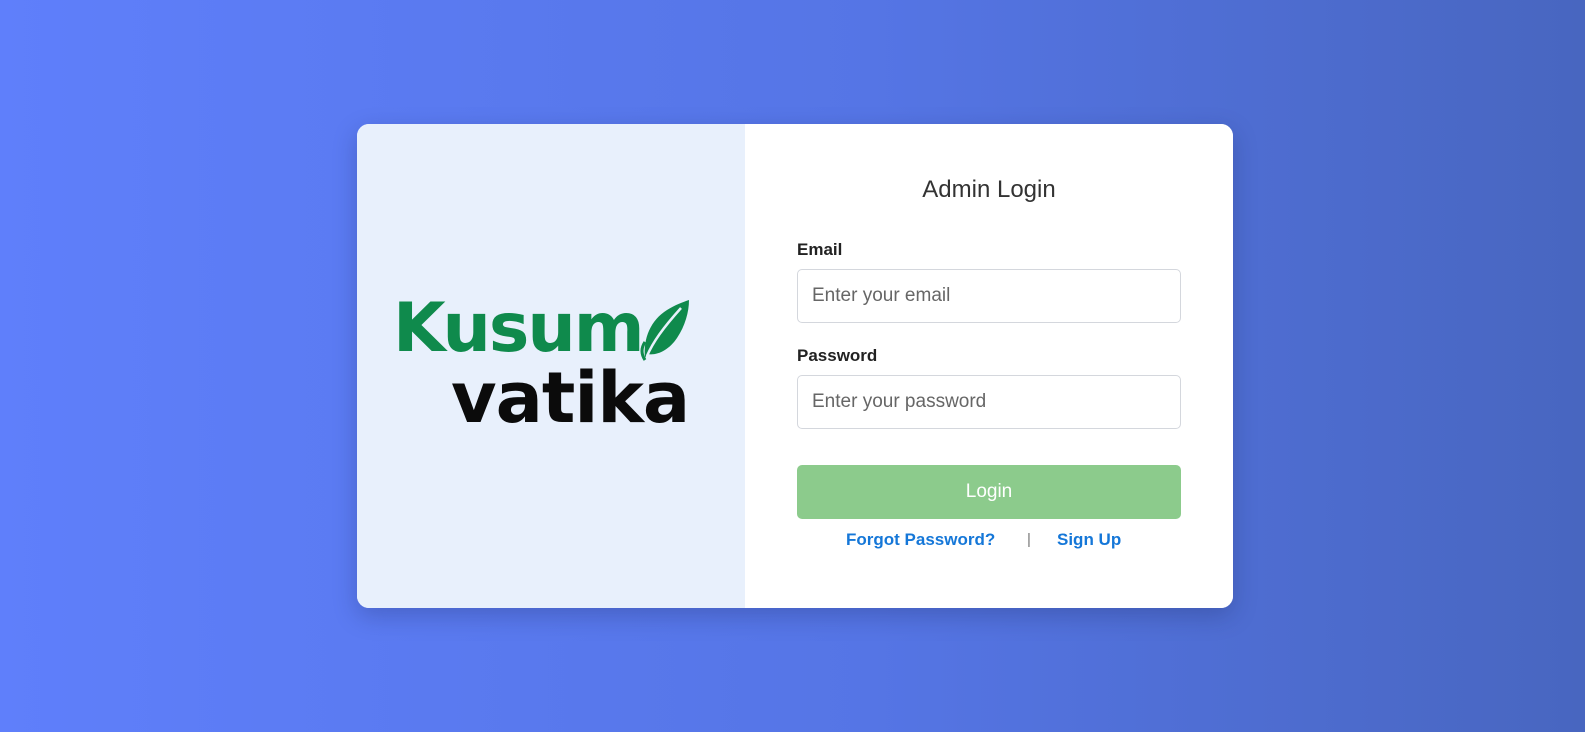  Describe the element at coordinates (570, 398) in the screenshot. I see `logo-word-vatika: vatika` at that location.